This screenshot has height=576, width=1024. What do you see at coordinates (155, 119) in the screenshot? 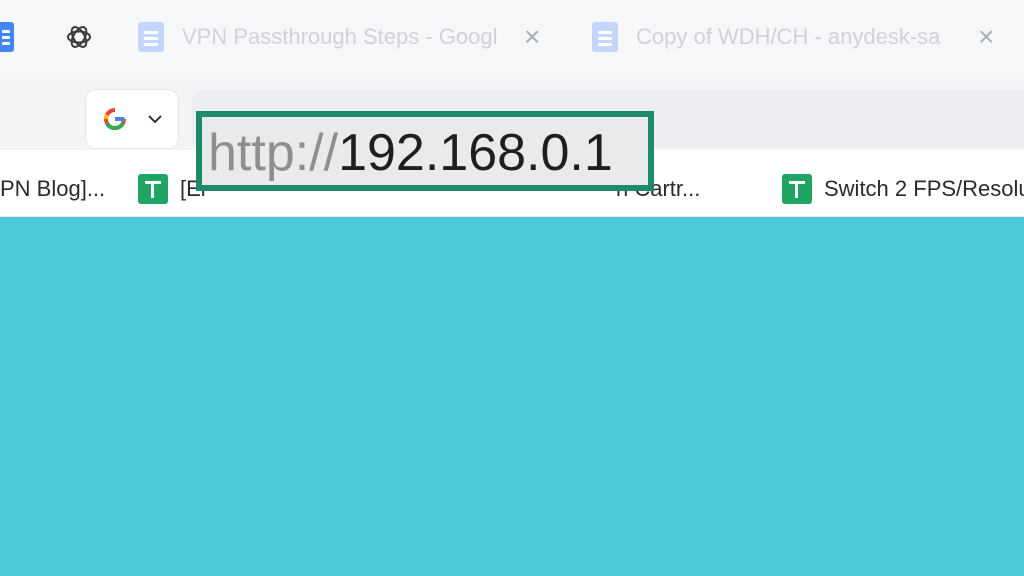
I see `chevron-down-icon` at bounding box center [155, 119].